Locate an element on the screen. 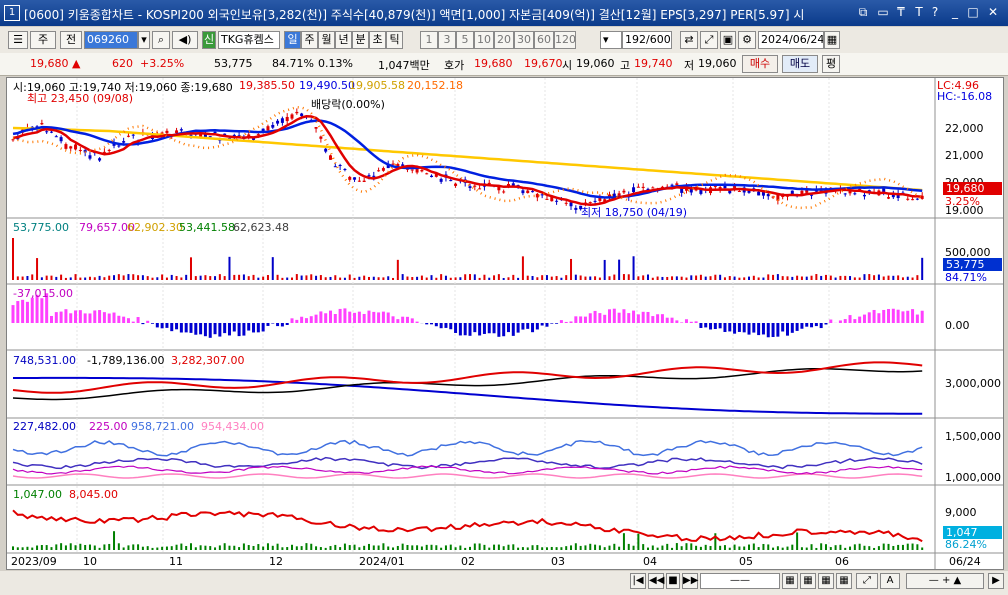 This screenshot has width=1008, height=595. open-price: 19,060 is located at coordinates (595, 63).